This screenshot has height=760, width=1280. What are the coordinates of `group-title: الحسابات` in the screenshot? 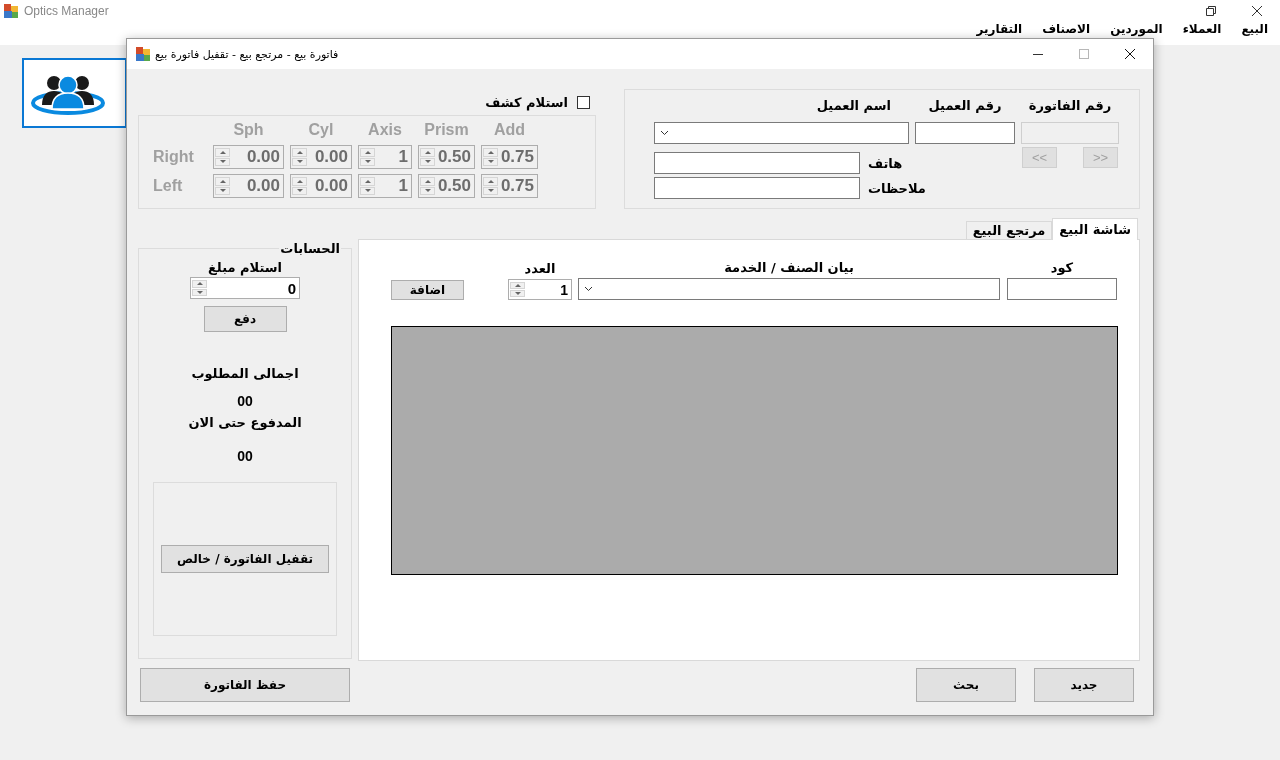 It's located at (310, 248).